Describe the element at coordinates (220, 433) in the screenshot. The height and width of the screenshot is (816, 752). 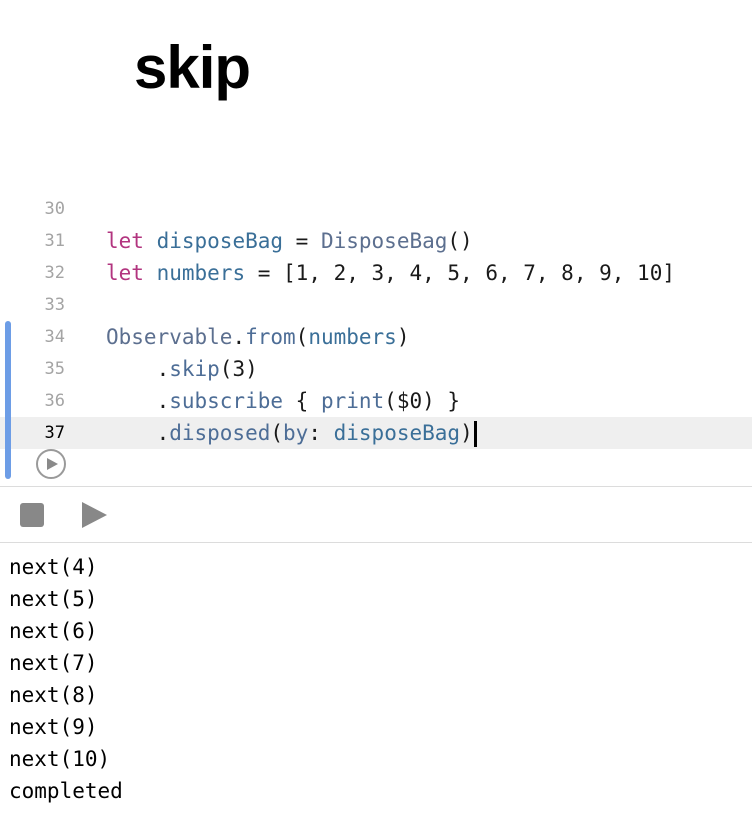
I see `code-token: disposed` at that location.